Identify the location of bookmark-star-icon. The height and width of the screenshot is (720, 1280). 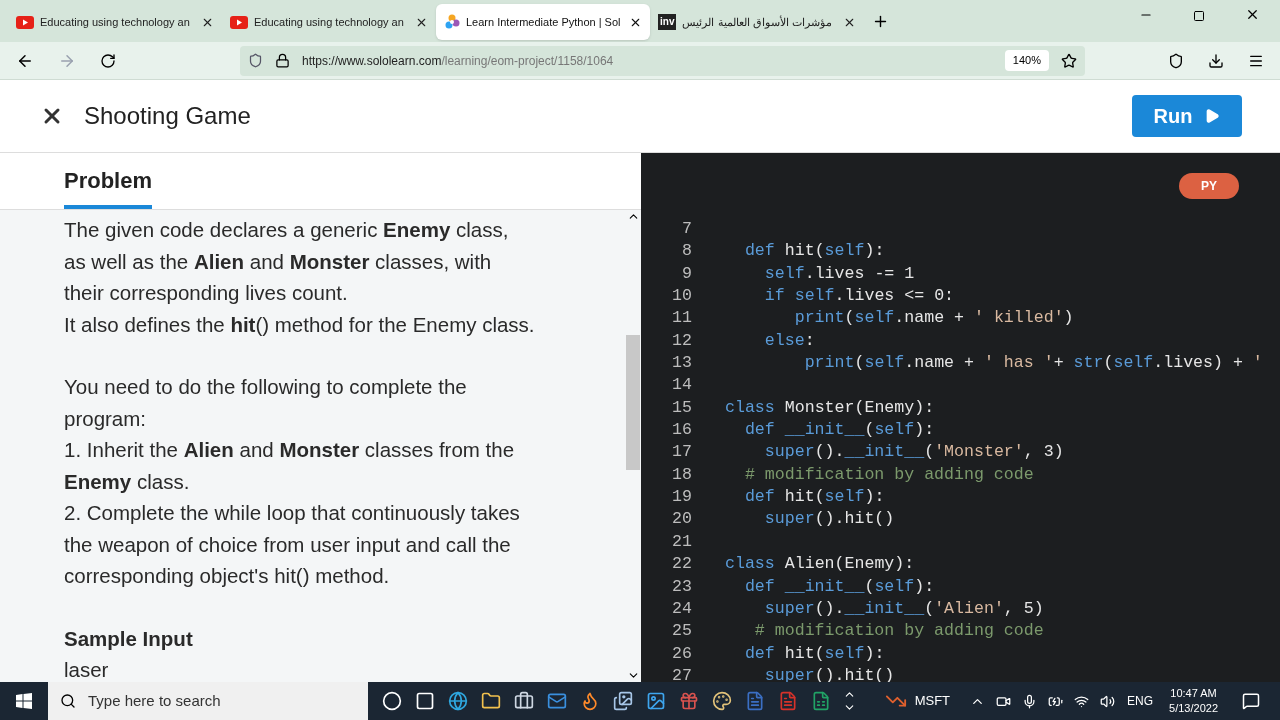
(1069, 60).